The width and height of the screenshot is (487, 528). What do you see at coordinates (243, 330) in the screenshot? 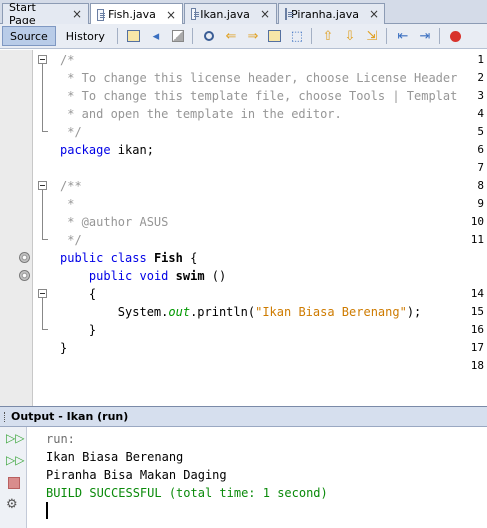
I see `code-line: 16 }` at bounding box center [243, 330].